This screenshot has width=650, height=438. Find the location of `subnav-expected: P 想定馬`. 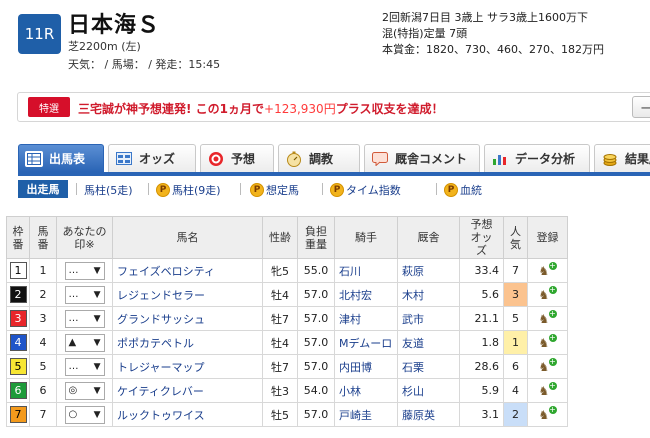

subnav-expected: P 想定馬 is located at coordinates (274, 190).